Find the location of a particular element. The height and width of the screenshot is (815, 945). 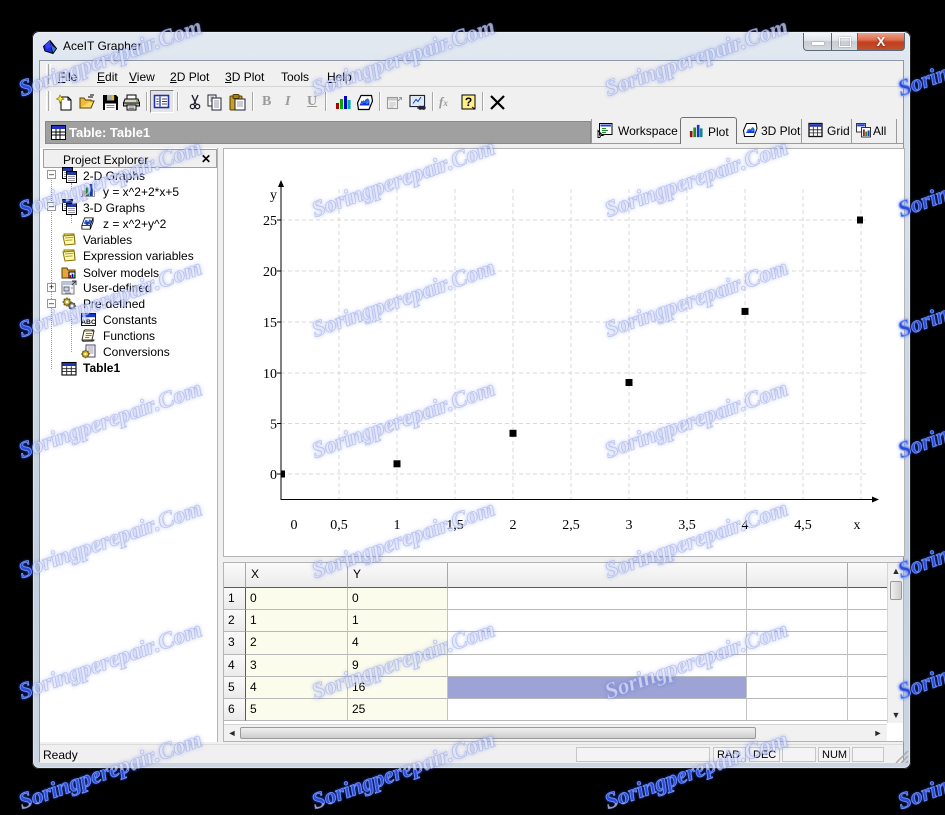

svg-text: 25 is located at coordinates (270, 221).